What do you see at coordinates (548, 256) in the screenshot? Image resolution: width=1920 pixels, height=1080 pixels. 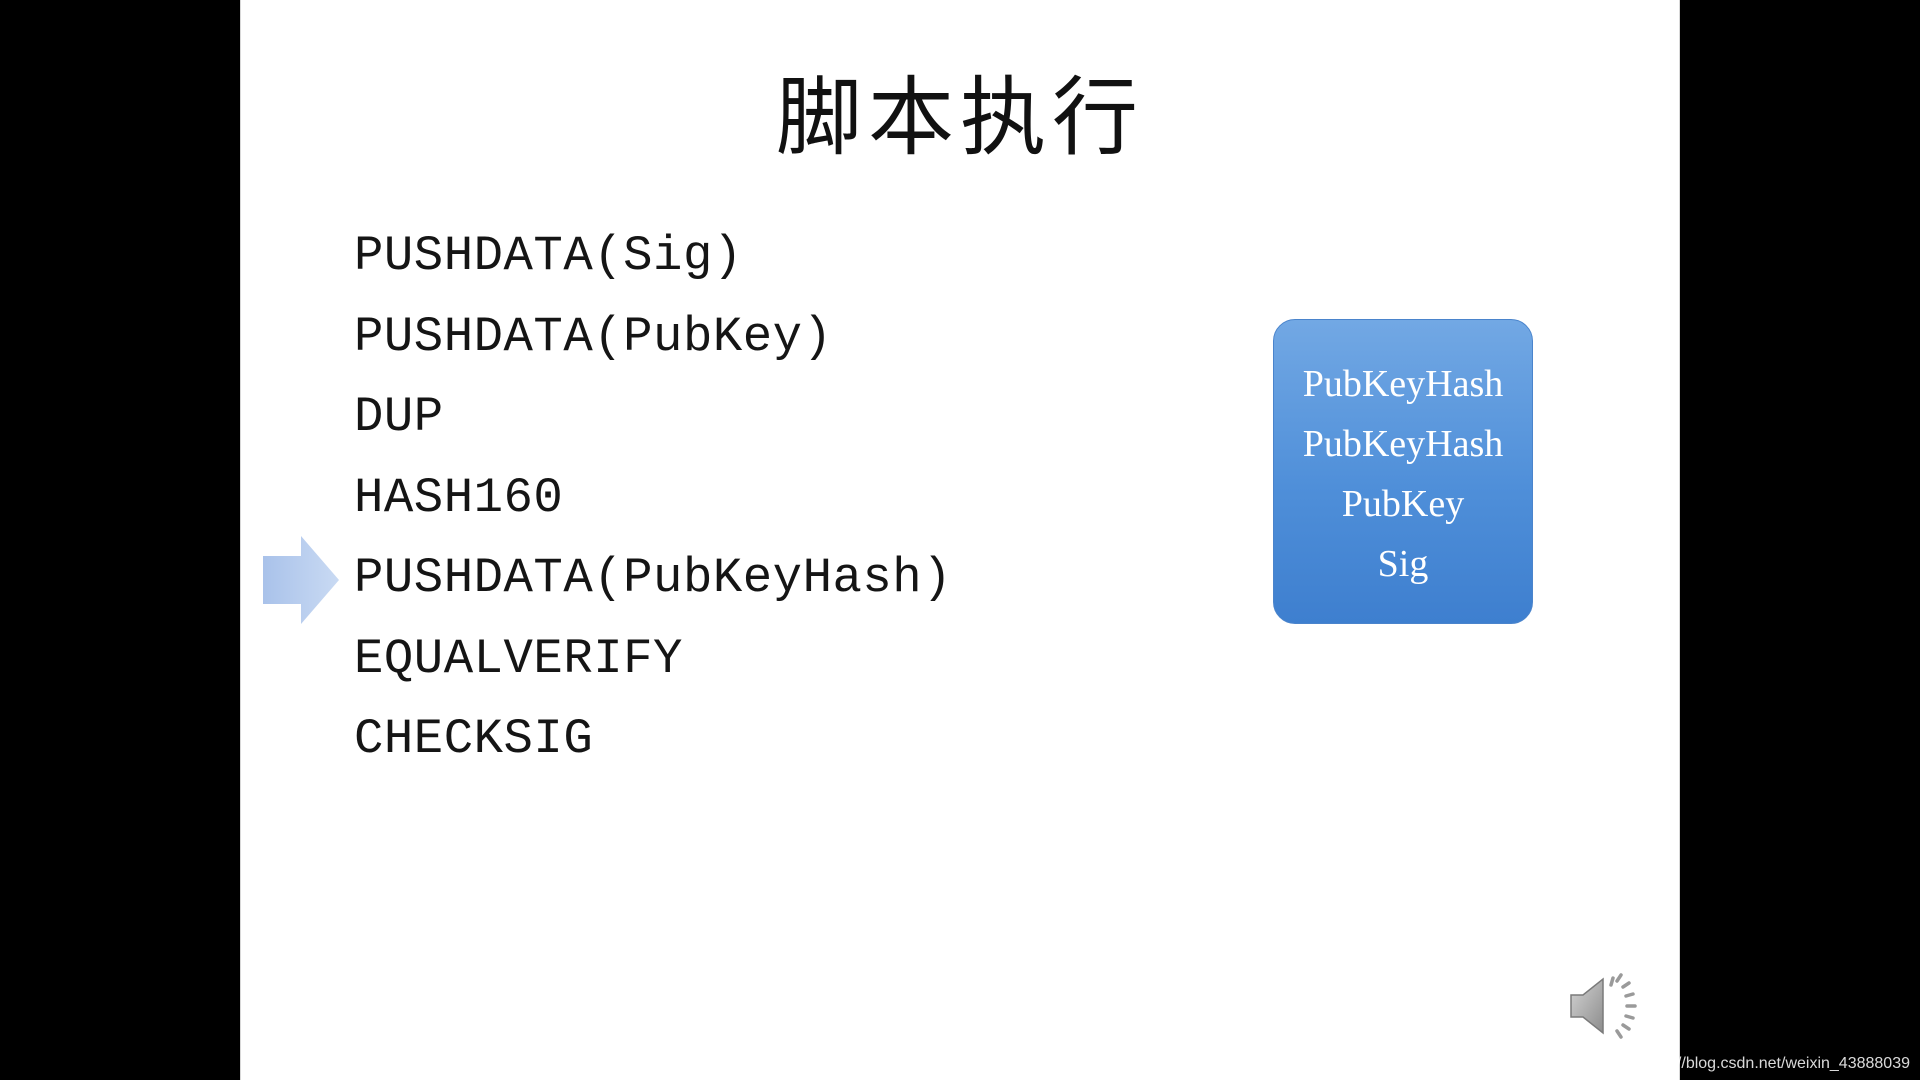 I see `code-line: PUSHDATA(Sig)` at bounding box center [548, 256].